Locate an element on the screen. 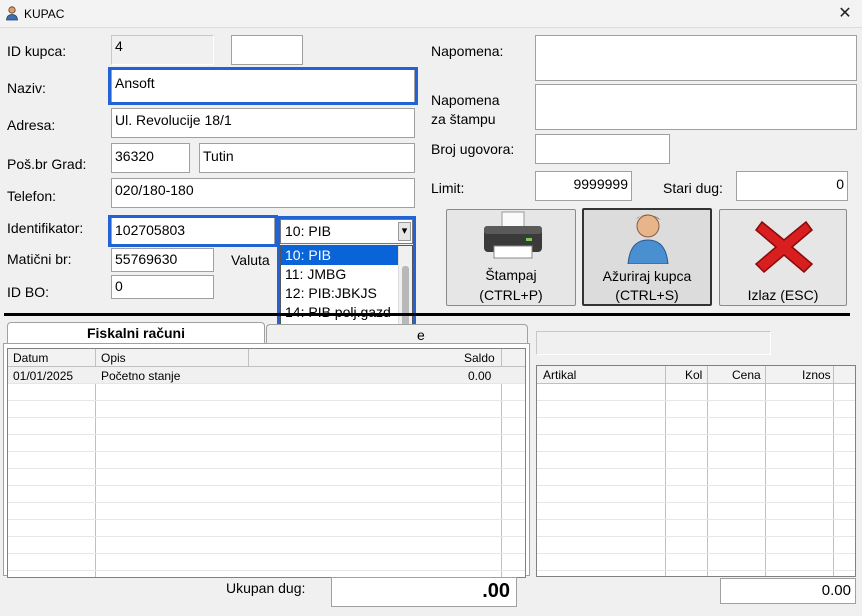 The width and height of the screenshot is (862, 616). telefon-label: Telefon: is located at coordinates (32, 196).